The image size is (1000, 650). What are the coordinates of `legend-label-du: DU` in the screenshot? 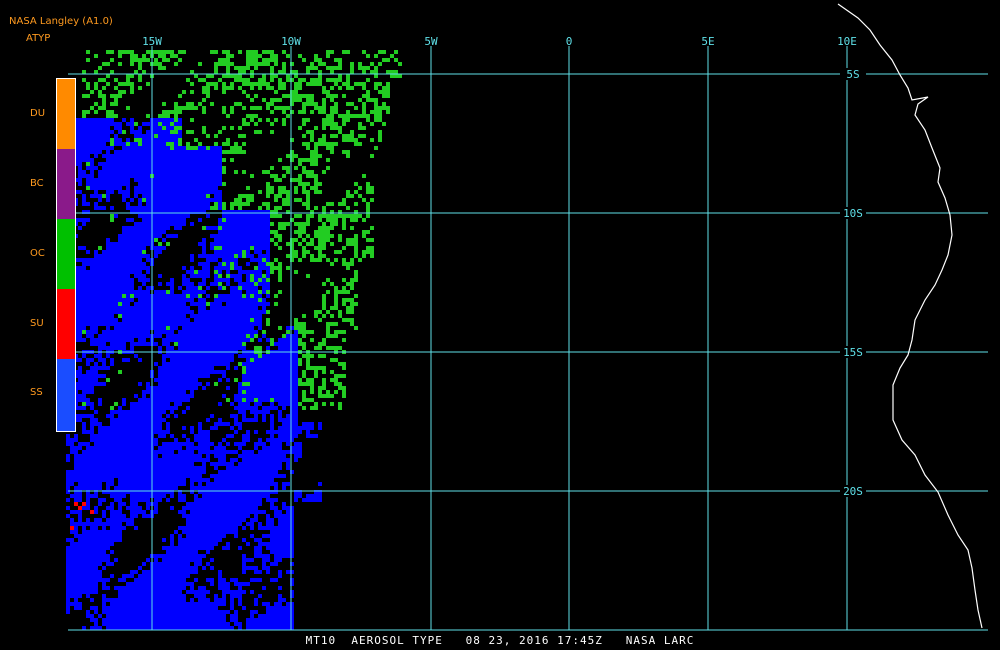 It's located at (38, 113).